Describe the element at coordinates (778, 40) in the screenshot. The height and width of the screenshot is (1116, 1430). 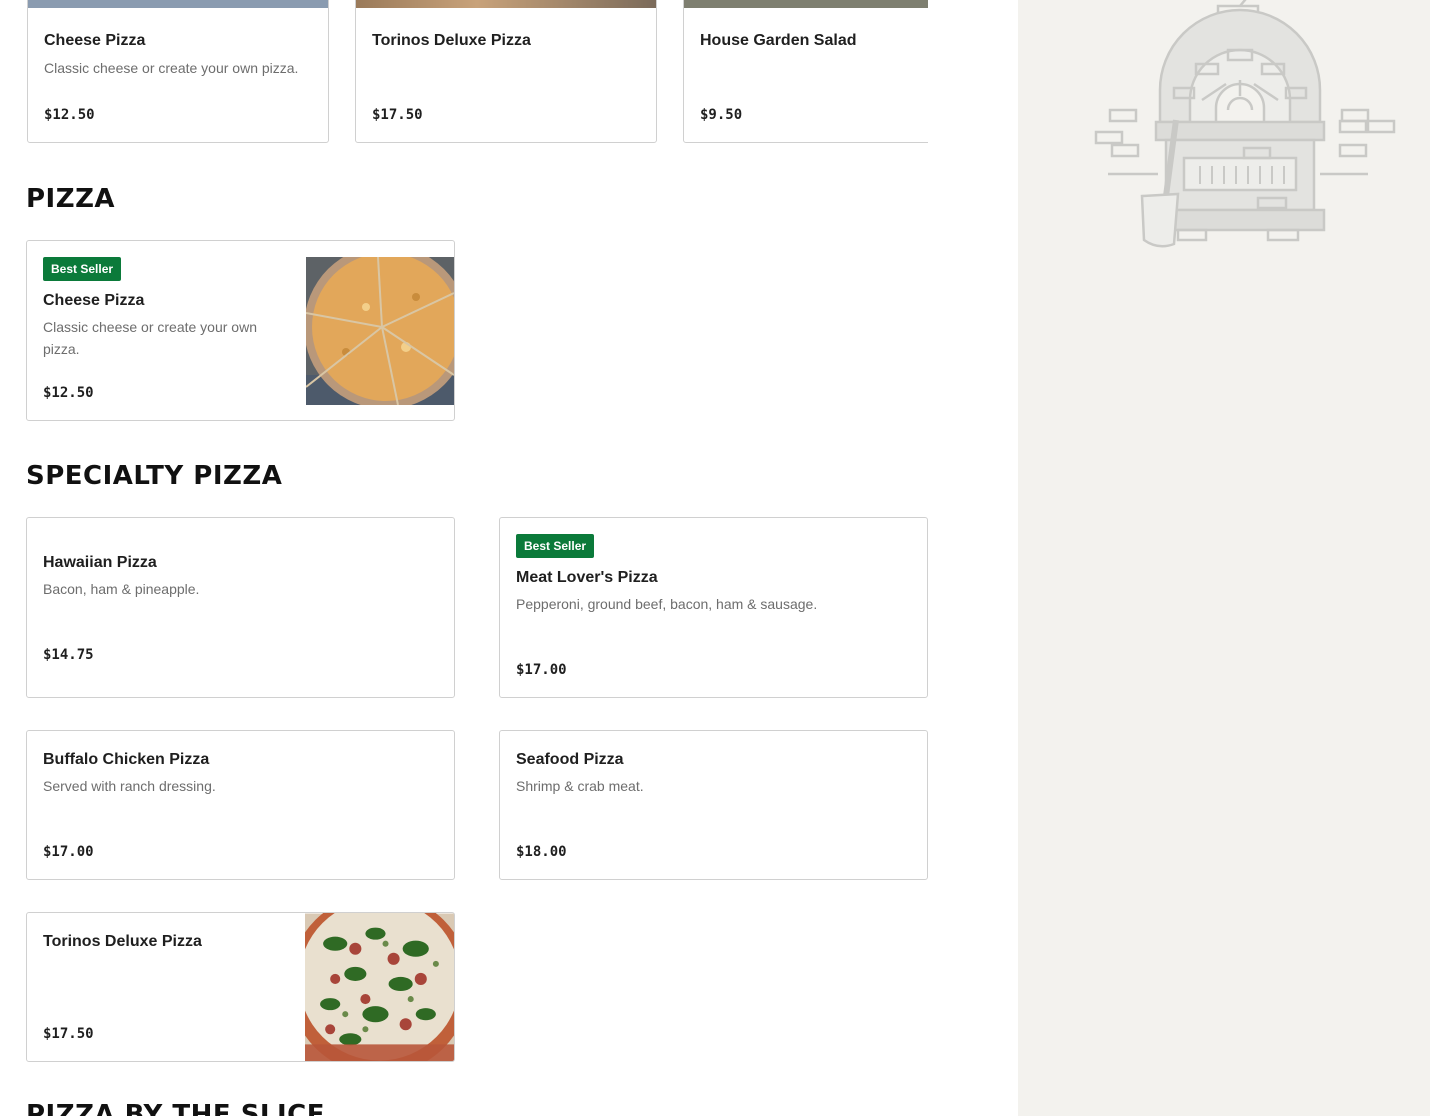
I see `item-name: House Garden Salad` at that location.